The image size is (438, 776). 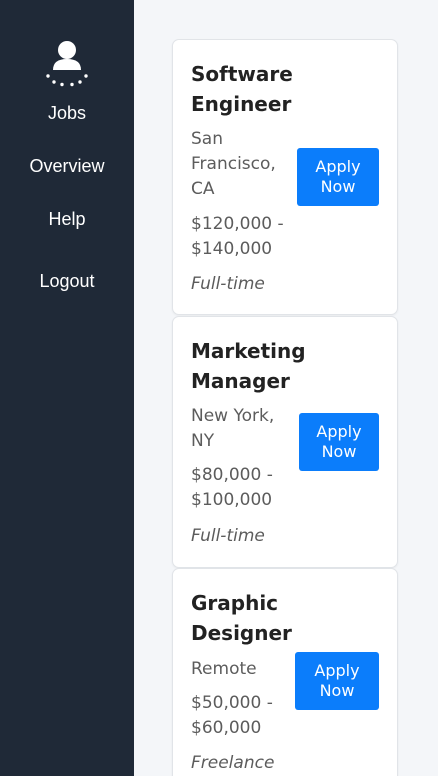 What do you see at coordinates (248, 351) in the screenshot?
I see `job-title-line: Marketing` at bounding box center [248, 351].